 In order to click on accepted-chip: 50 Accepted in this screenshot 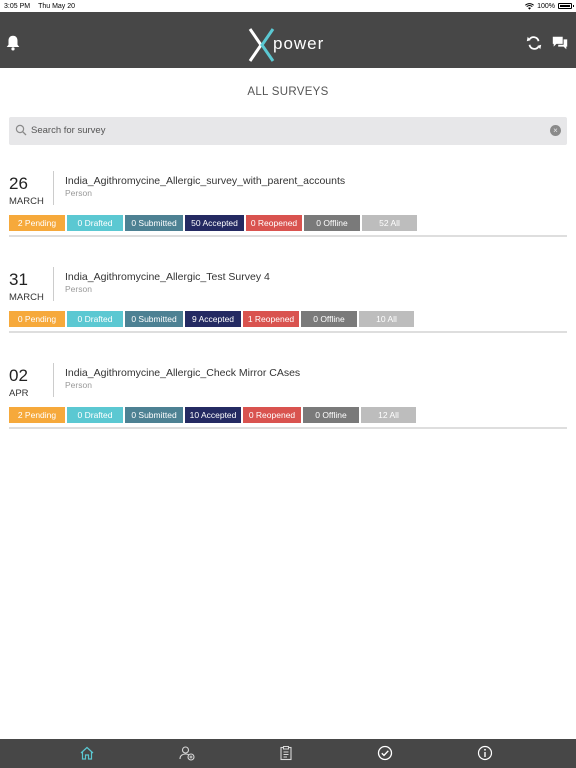, I will do `click(214, 223)`.